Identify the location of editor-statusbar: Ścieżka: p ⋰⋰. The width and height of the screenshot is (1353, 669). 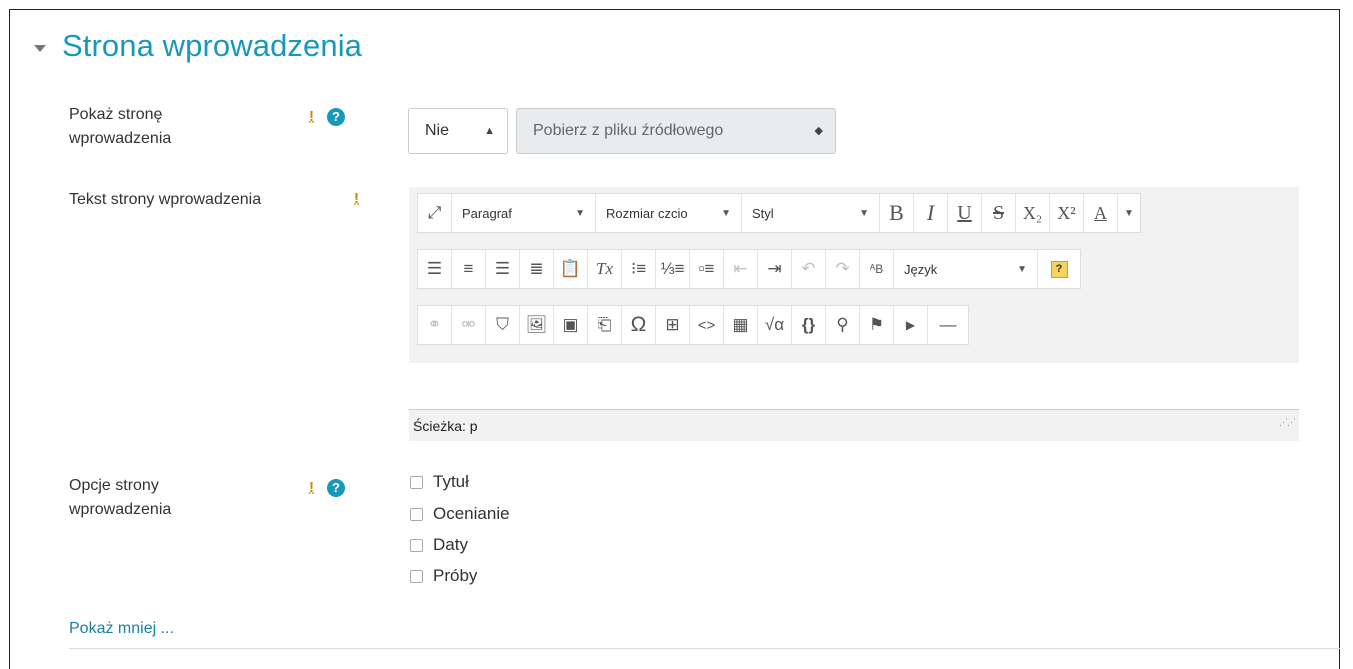
(854, 425).